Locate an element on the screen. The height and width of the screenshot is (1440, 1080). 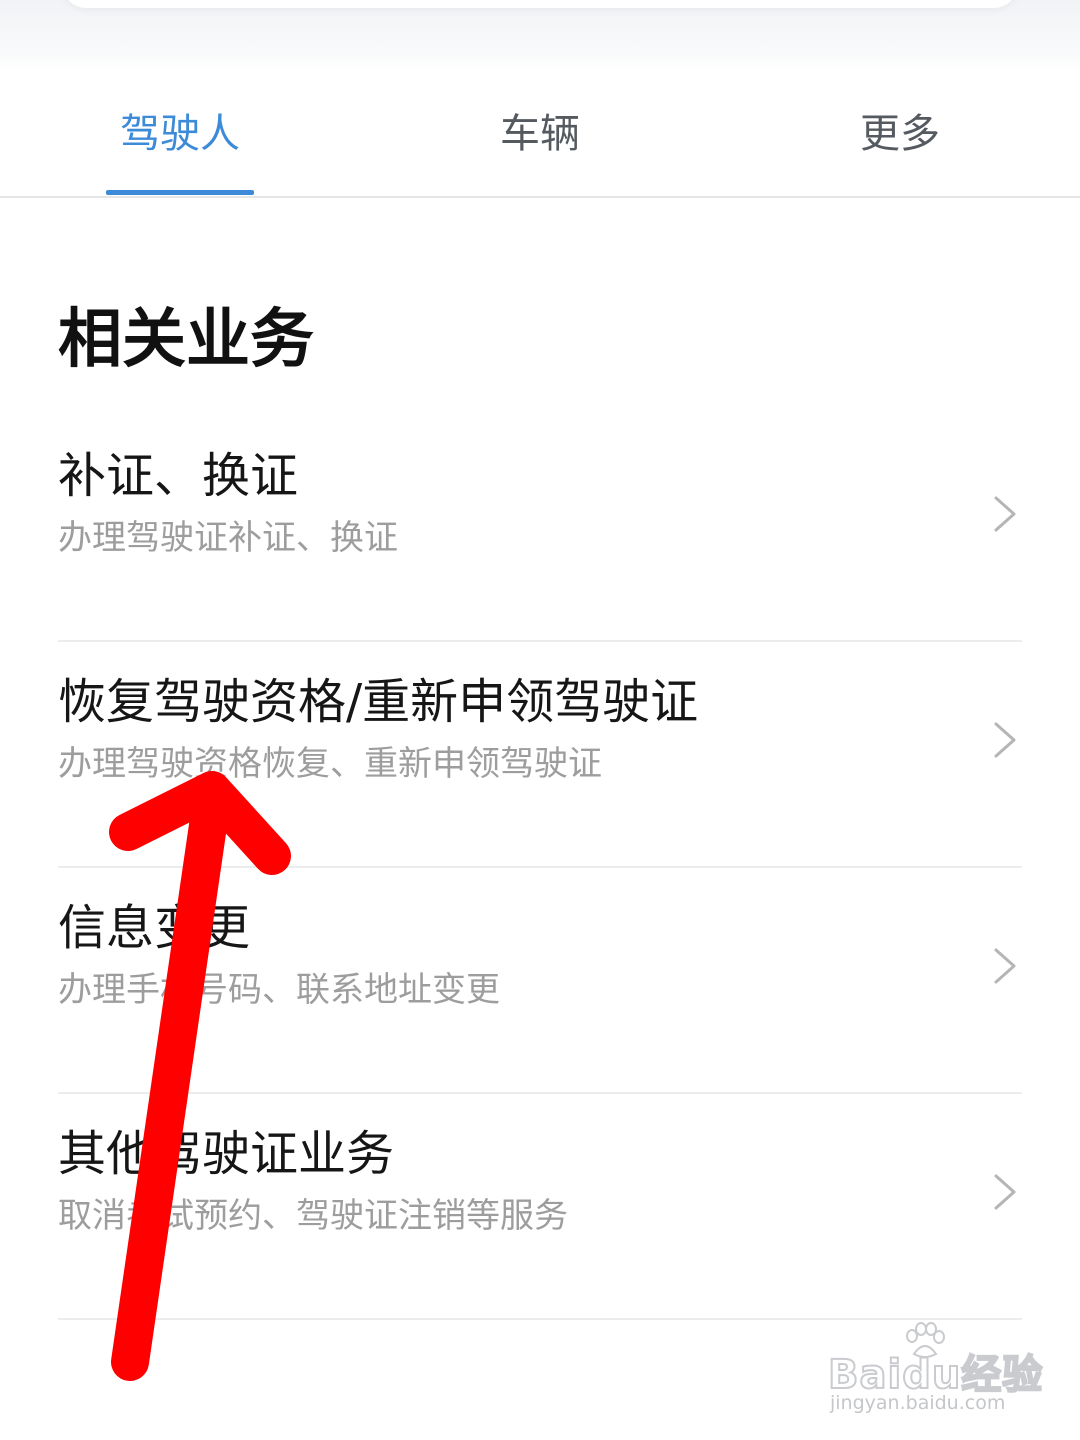
watermark-url: jingyan.baidu.com is located at coordinates (918, 1403).